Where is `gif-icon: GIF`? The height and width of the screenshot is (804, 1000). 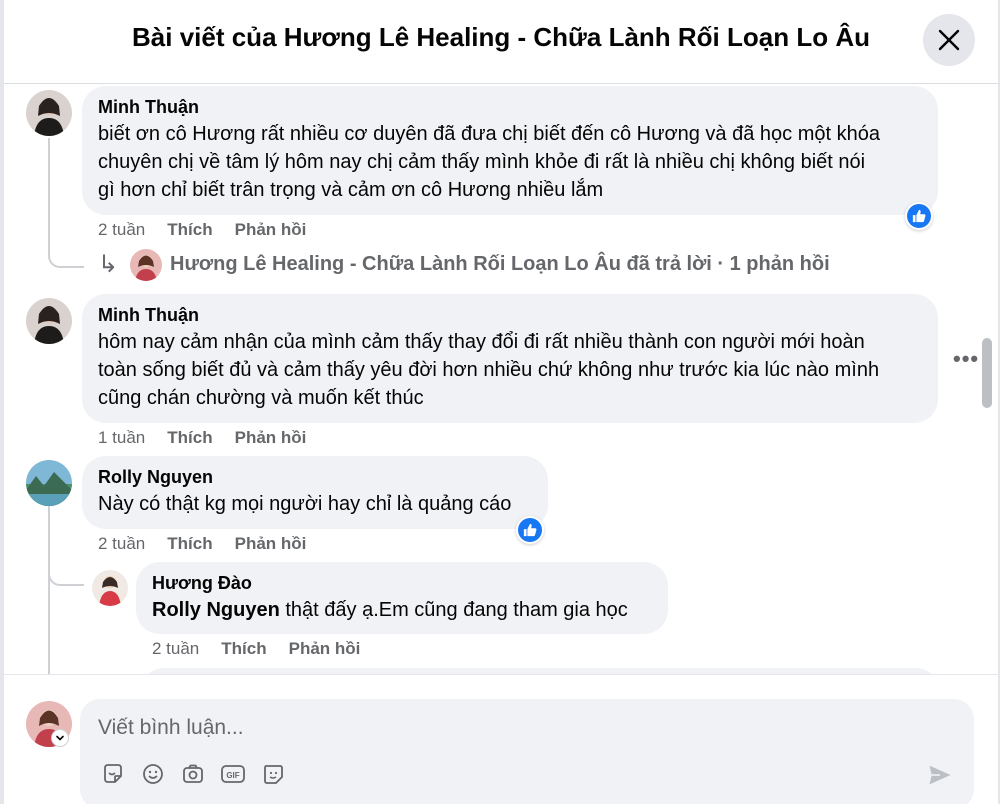 gif-icon: GIF is located at coordinates (233, 774).